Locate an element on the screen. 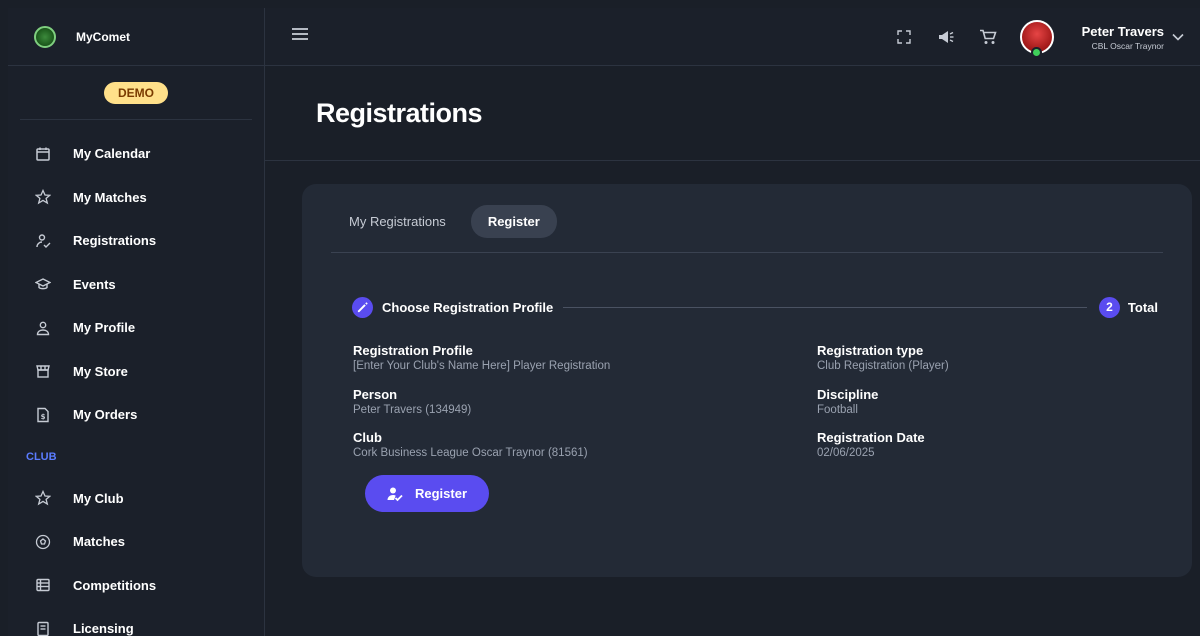 The width and height of the screenshot is (1200, 636). sidebar-item-my-matches: My Matches is located at coordinates (136, 198).